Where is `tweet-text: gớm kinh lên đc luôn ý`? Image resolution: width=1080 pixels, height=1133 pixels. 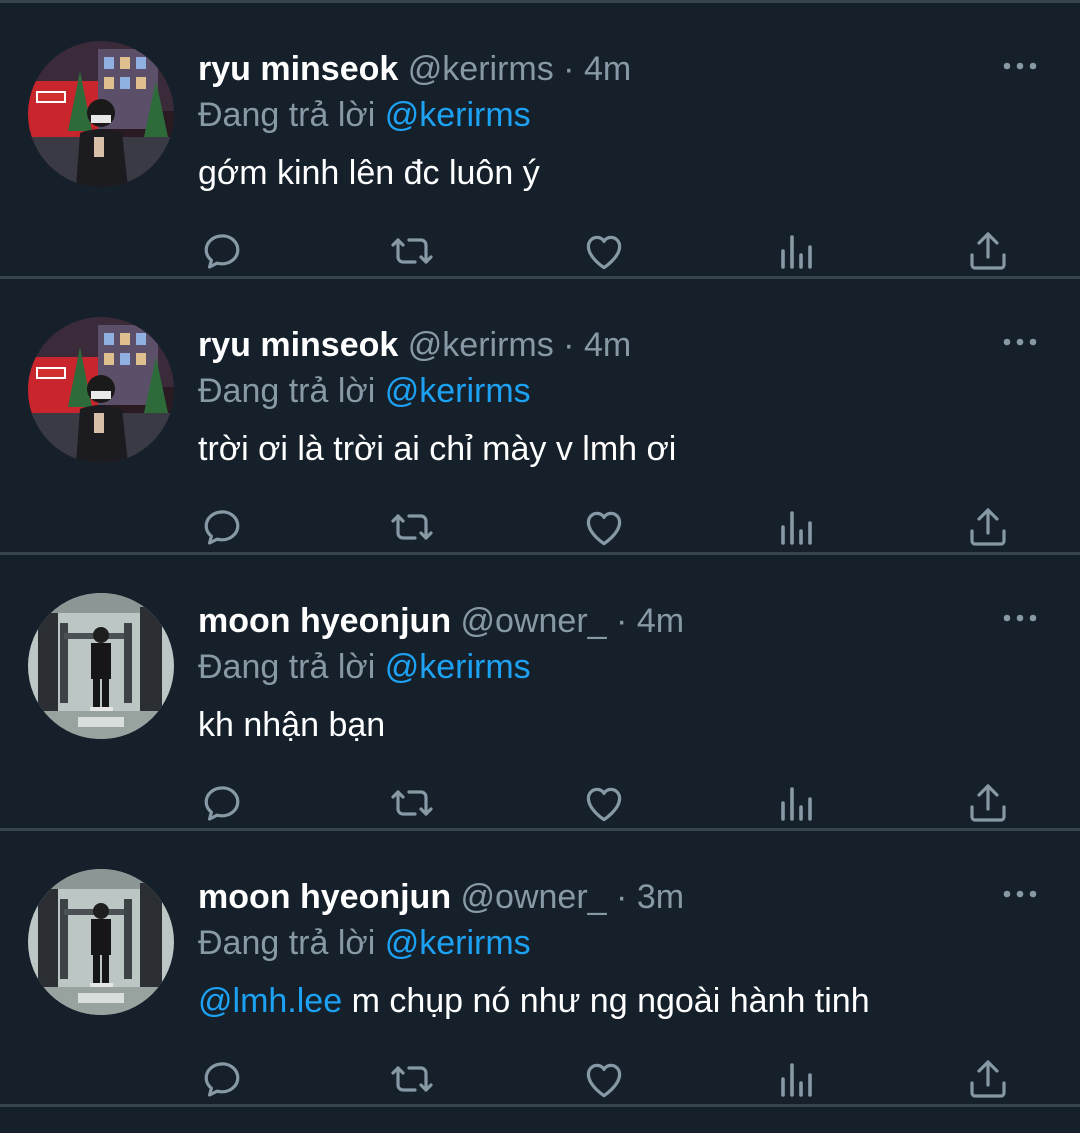
tweet-text: gớm kinh lên đc luôn ý is located at coordinates (599, 173).